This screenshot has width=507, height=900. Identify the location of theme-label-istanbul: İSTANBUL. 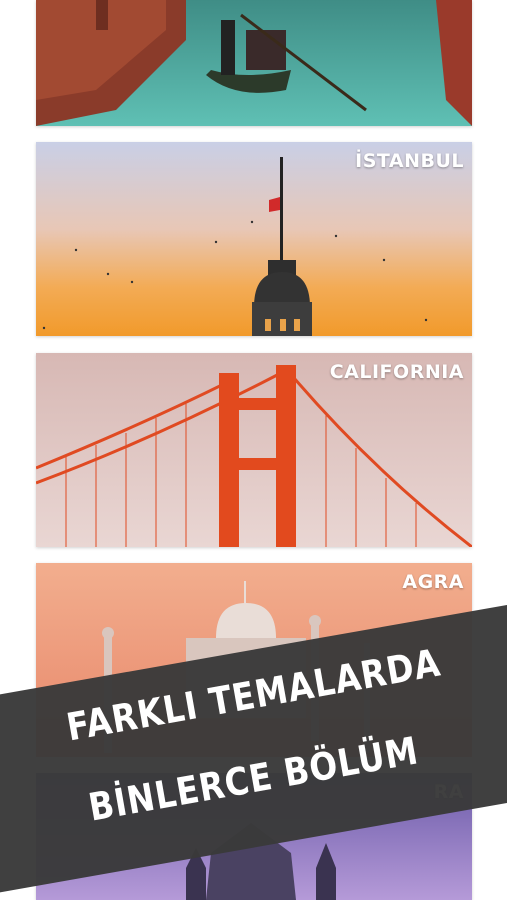
(409, 161).